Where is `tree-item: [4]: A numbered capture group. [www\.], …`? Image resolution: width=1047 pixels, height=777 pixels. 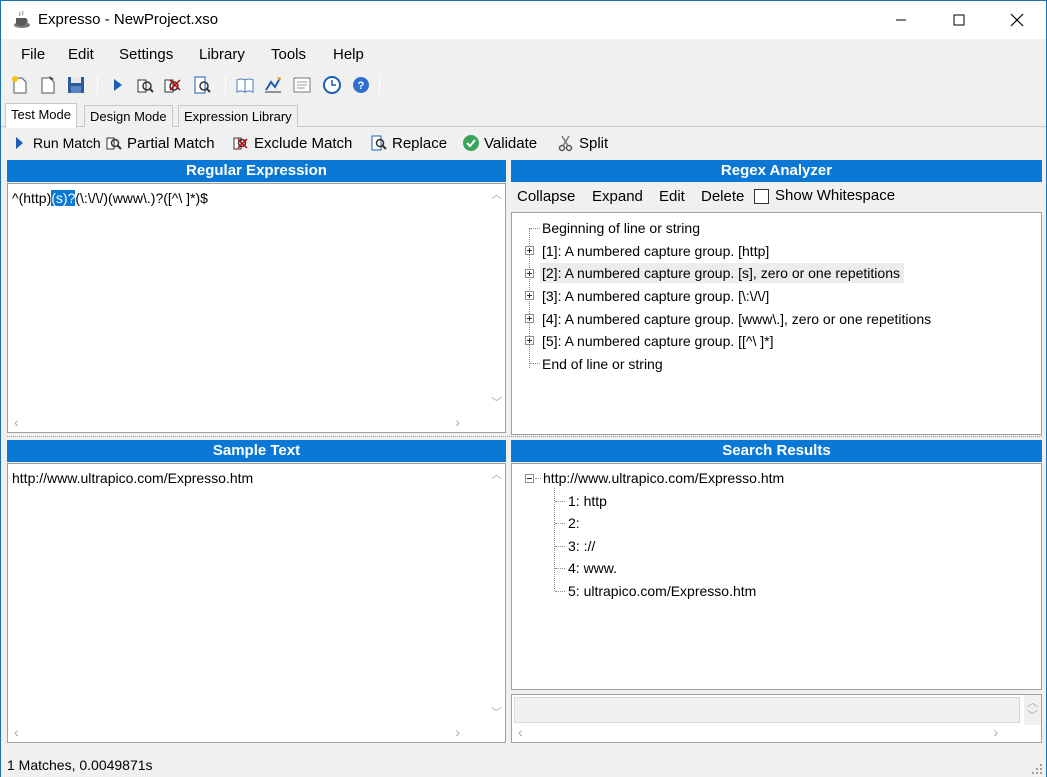
tree-item: [4]: A numbered capture group. [www\.], … is located at coordinates (736, 319).